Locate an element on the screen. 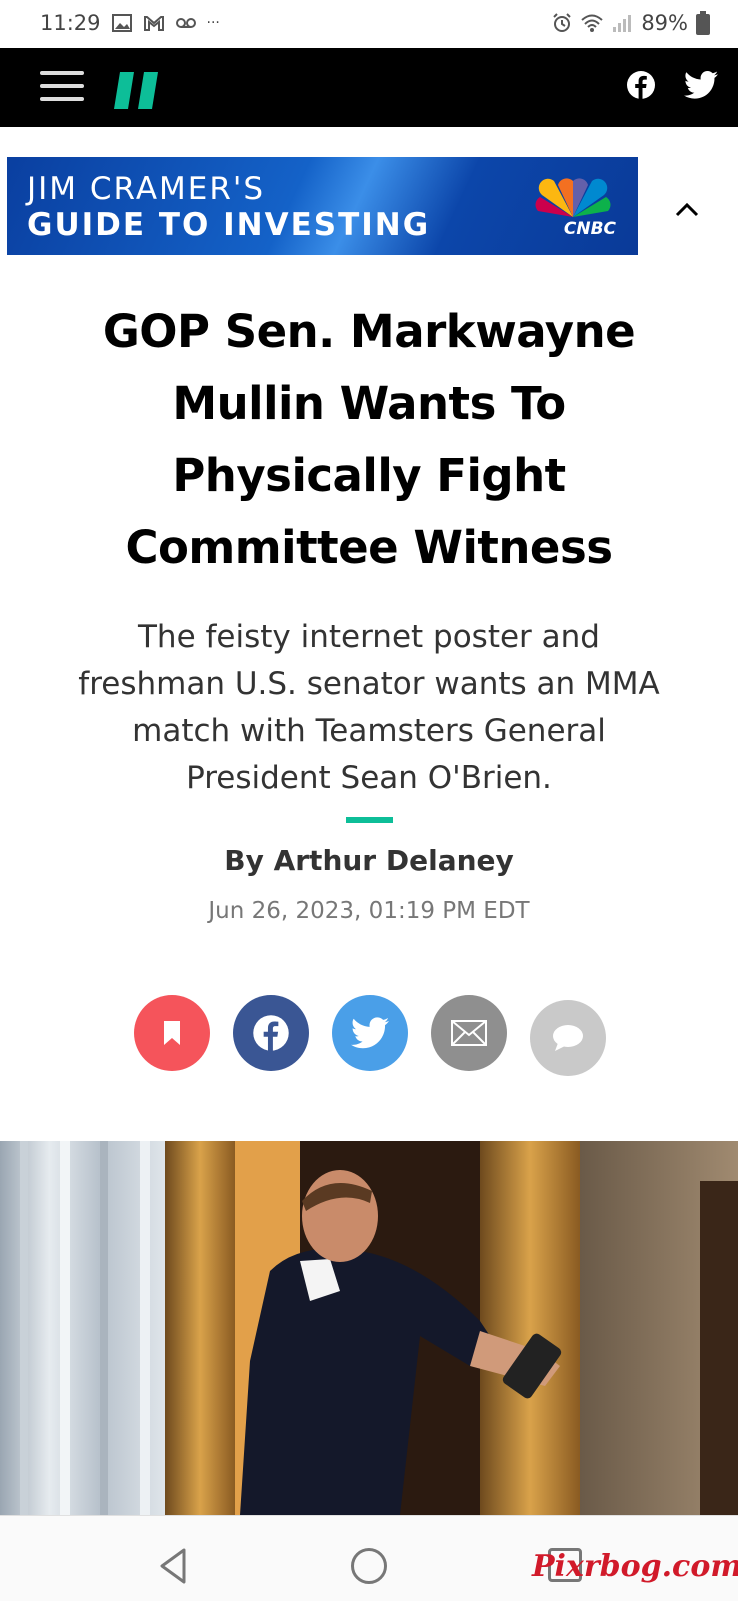 The height and width of the screenshot is (1601, 738). site-header is located at coordinates (369, 87).